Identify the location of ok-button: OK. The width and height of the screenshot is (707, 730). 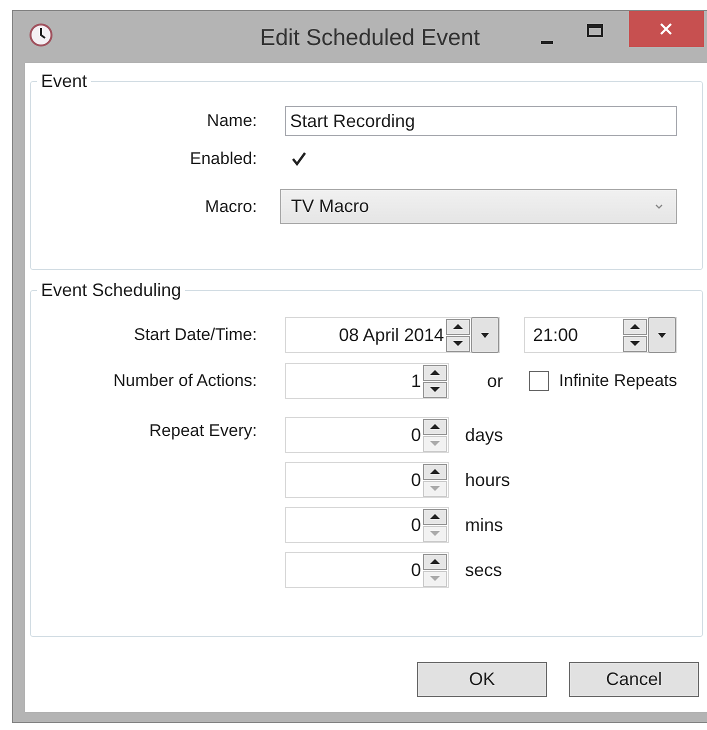
(482, 679).